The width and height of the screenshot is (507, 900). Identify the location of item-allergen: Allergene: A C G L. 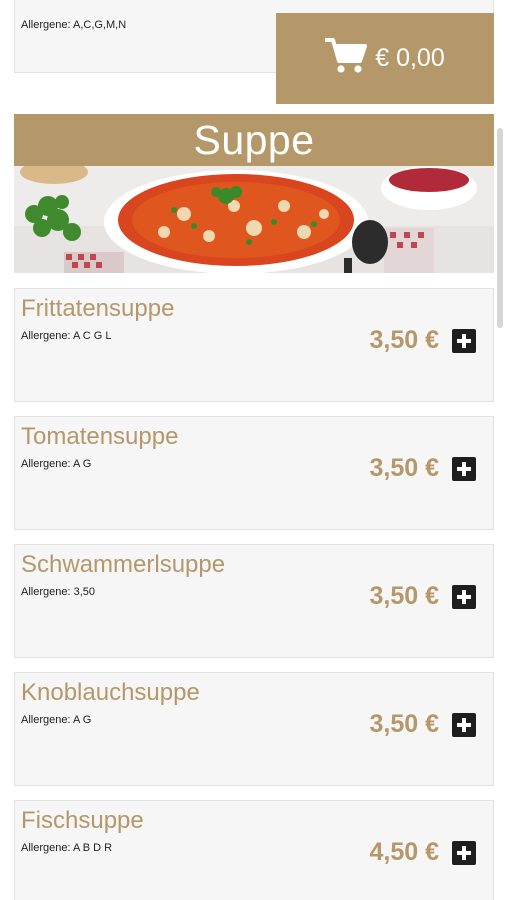
(66, 336).